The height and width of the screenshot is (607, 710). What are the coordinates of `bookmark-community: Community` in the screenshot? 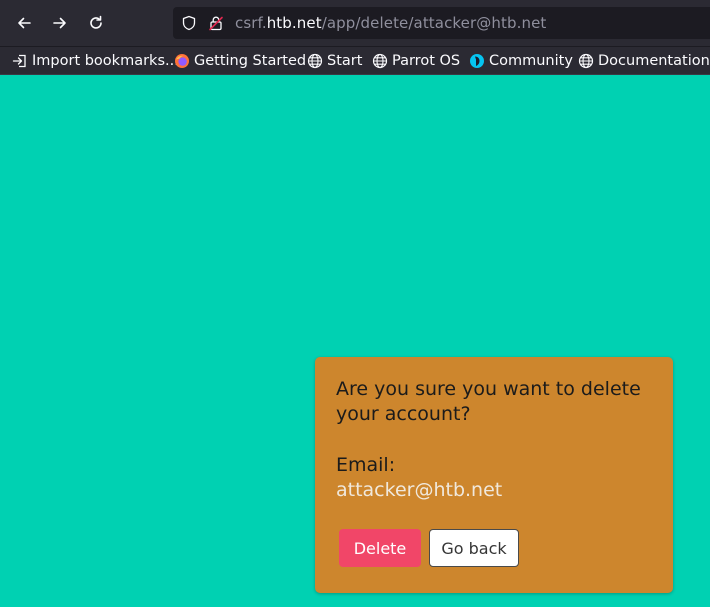 It's located at (521, 61).